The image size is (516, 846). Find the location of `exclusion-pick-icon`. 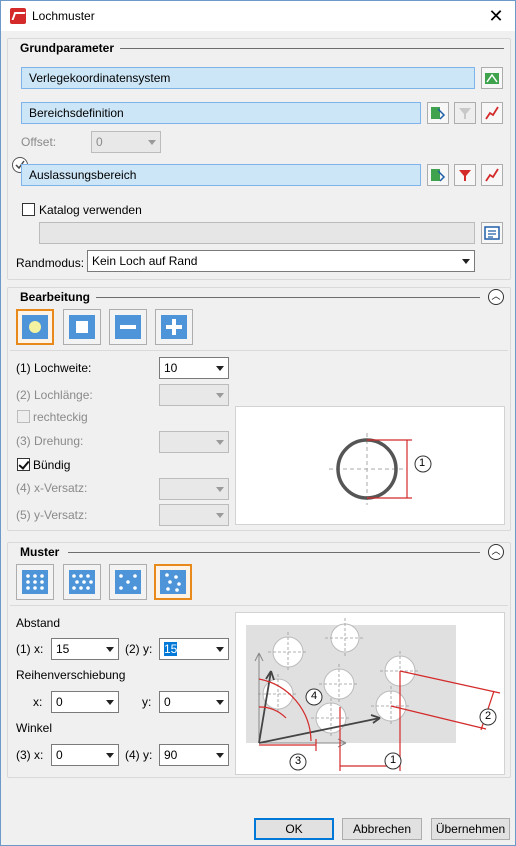

exclusion-pick-icon is located at coordinates (438, 175).